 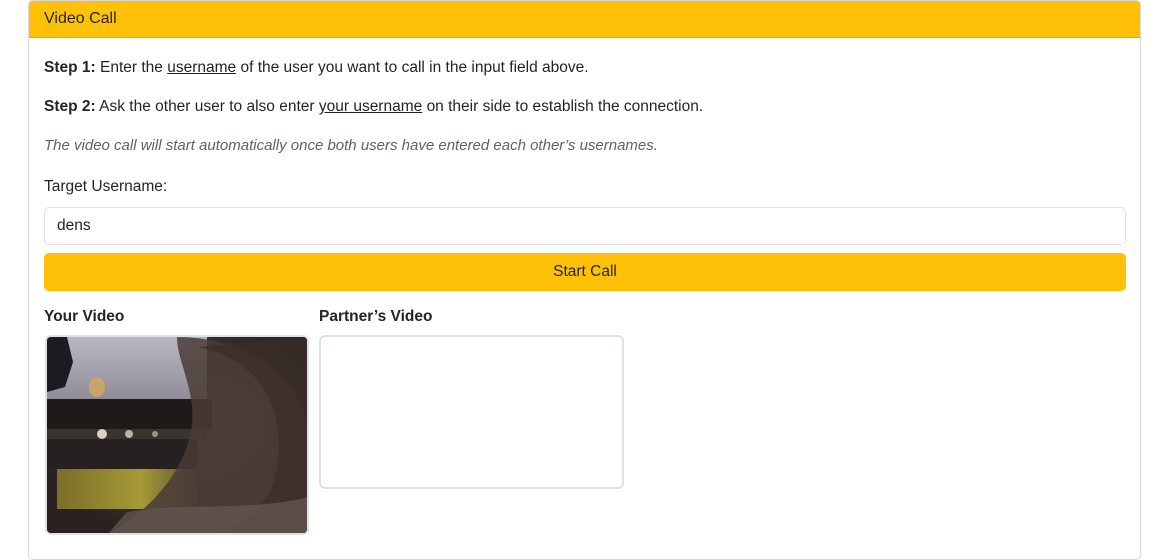 What do you see at coordinates (585, 226) in the screenshot?
I see `target-username-input` at bounding box center [585, 226].